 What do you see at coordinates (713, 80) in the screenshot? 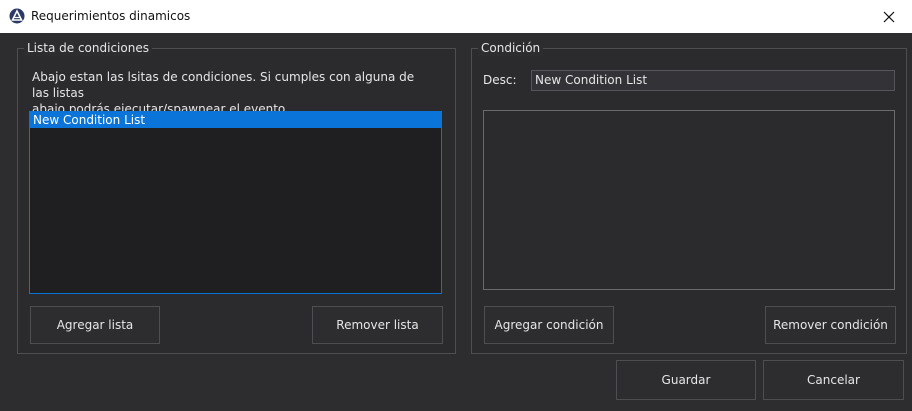
I see `desc-input: New Condition List` at bounding box center [713, 80].